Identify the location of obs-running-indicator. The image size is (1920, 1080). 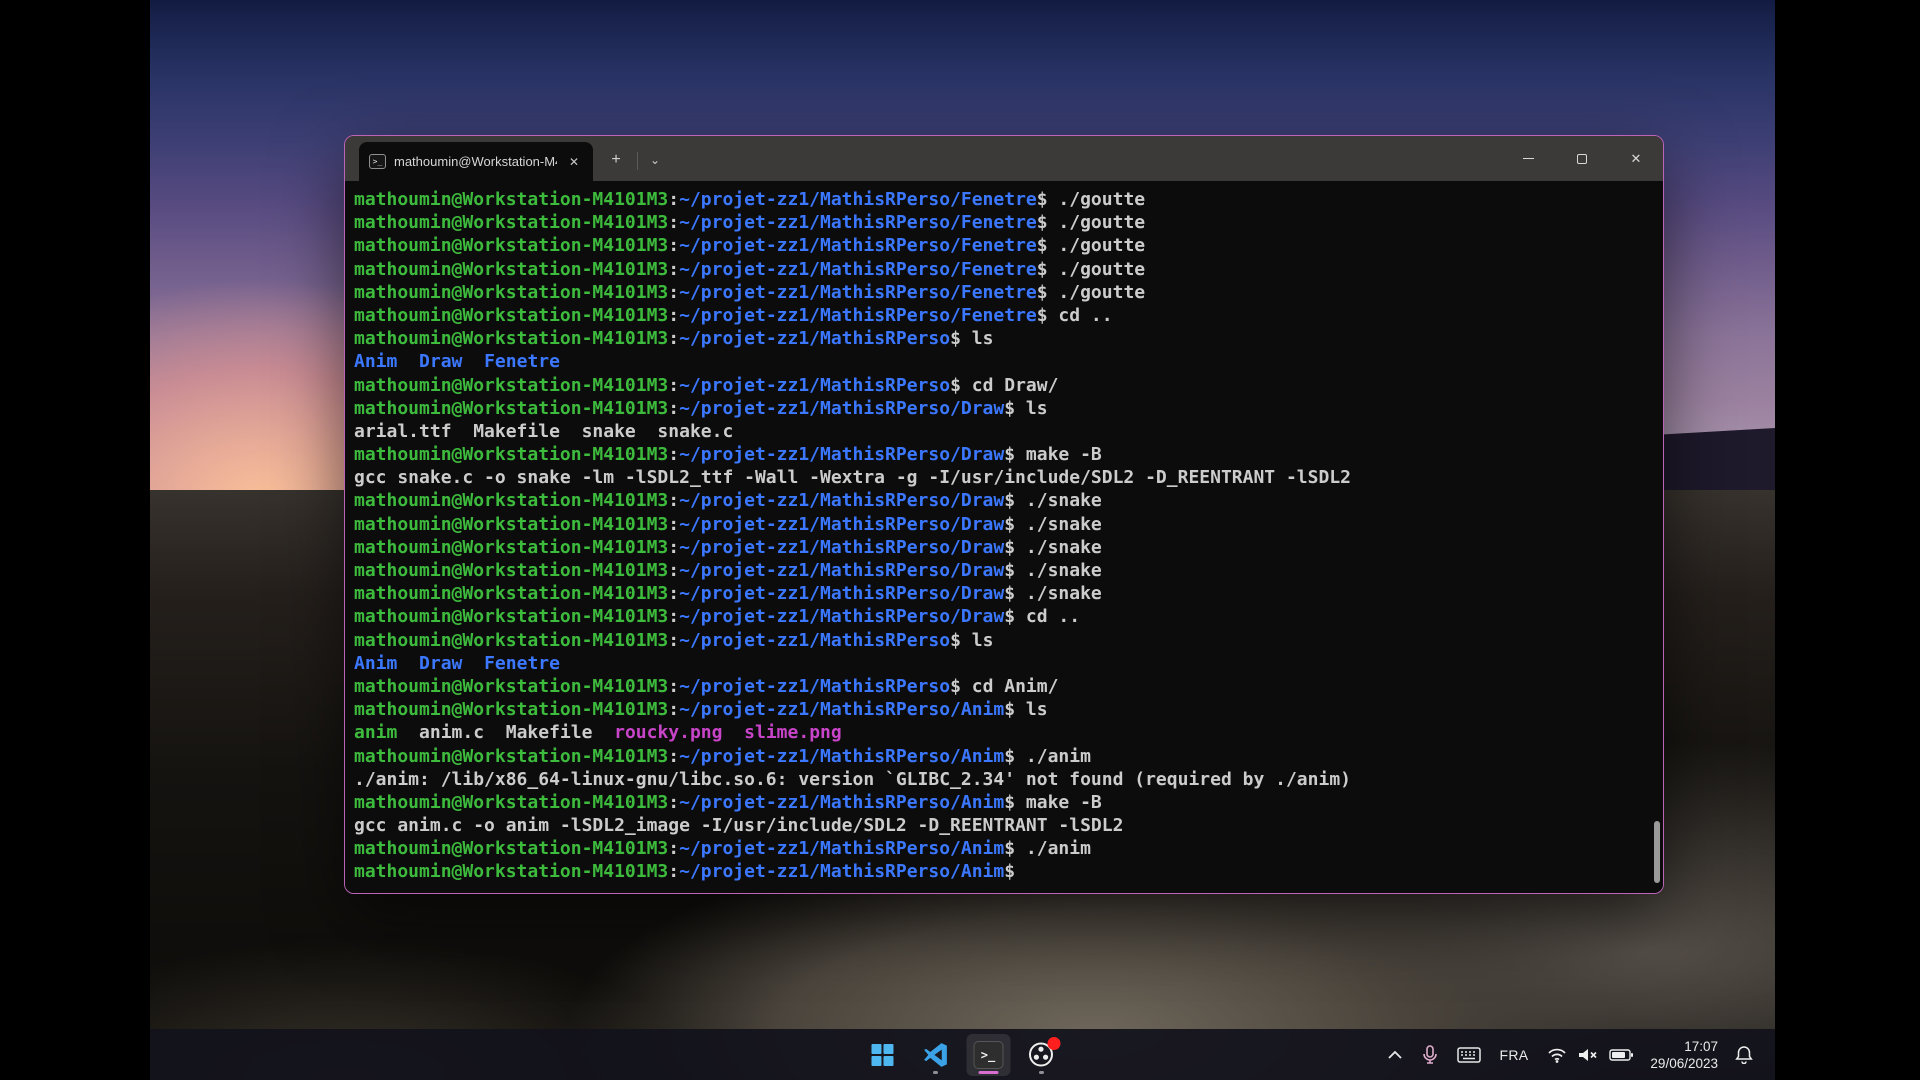
(1041, 1072).